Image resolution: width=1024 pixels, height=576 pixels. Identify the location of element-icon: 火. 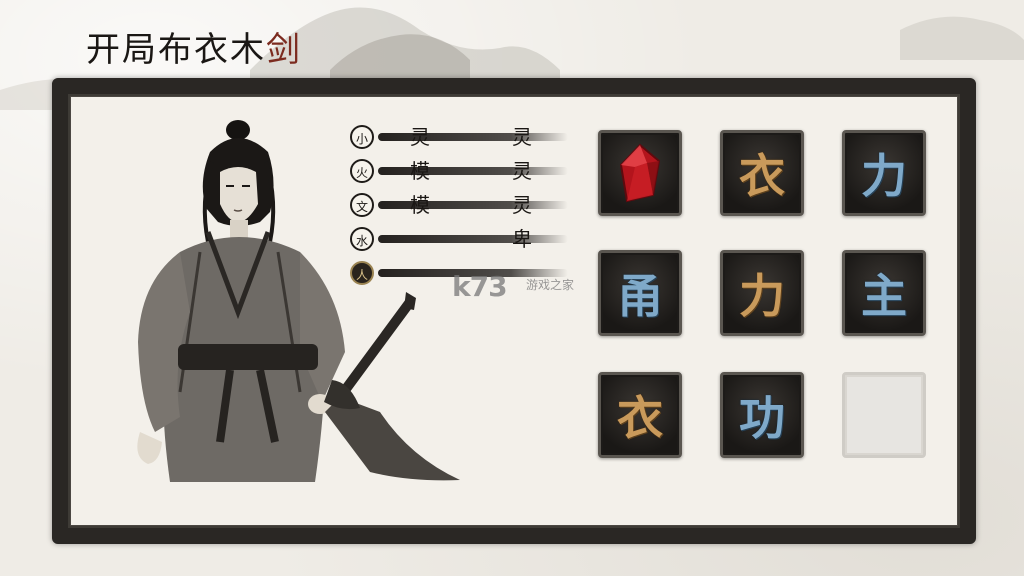
(362, 171).